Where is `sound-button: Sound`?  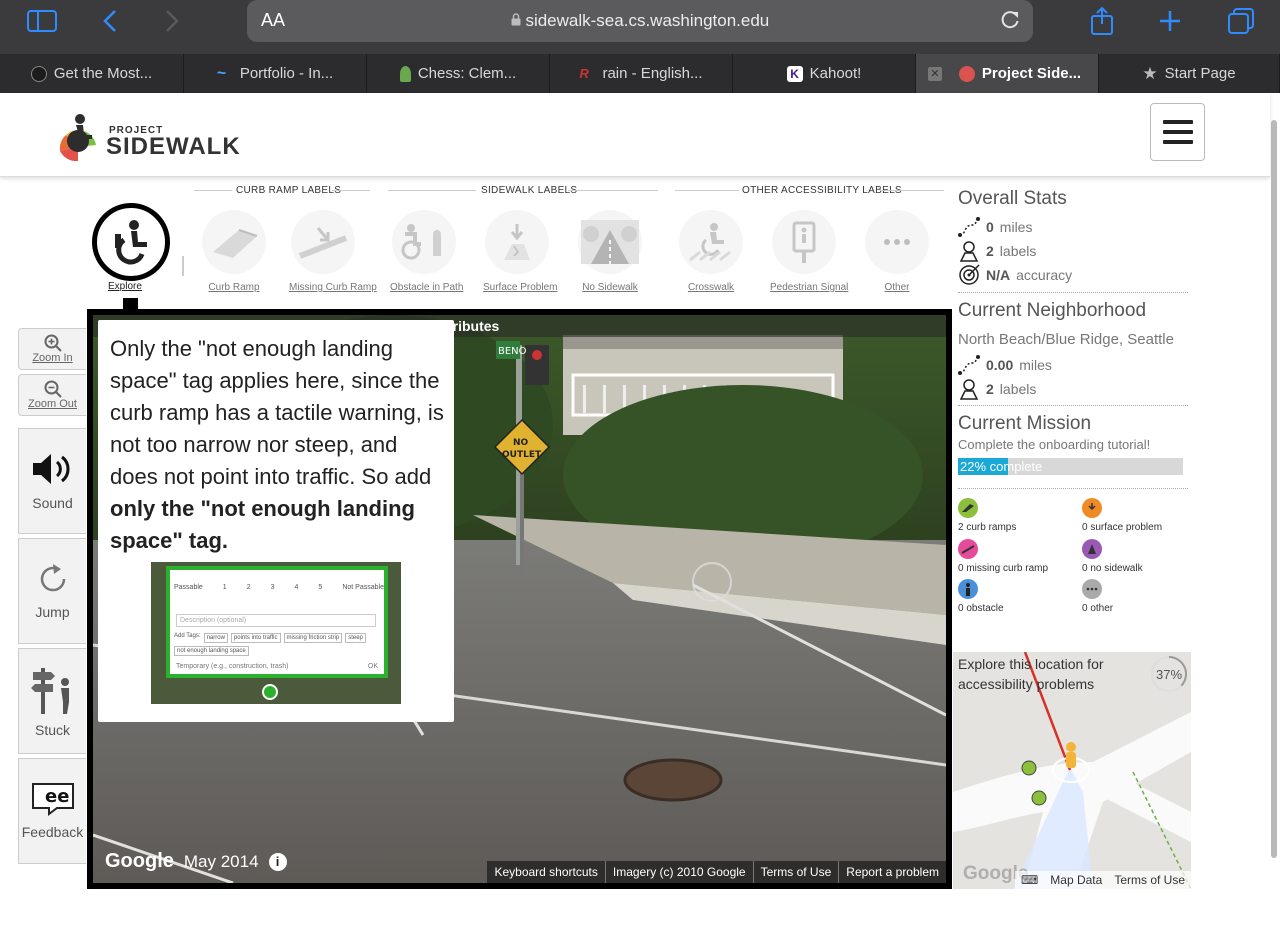 sound-button: Sound is located at coordinates (52, 481).